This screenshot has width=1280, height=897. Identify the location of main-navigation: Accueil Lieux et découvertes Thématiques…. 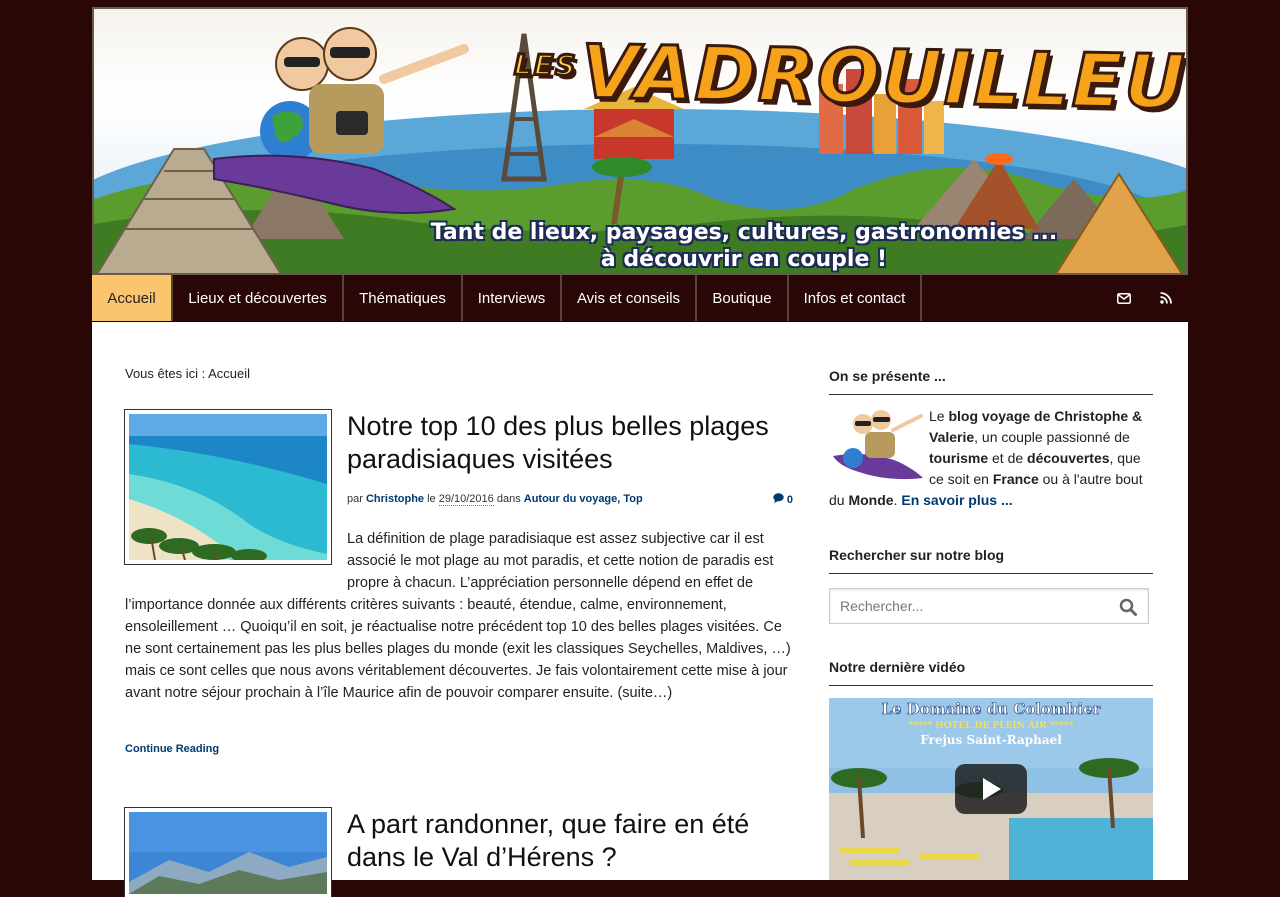
(640, 298).